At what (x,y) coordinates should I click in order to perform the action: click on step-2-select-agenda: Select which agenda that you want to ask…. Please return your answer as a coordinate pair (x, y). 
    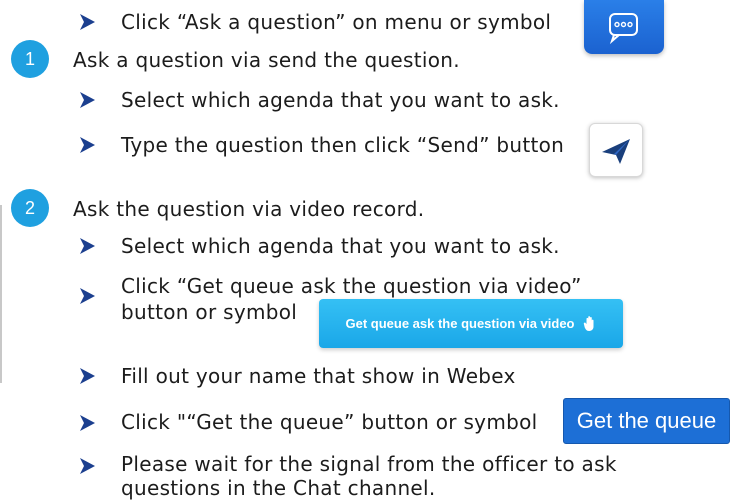
    Looking at the image, I should click on (340, 246).